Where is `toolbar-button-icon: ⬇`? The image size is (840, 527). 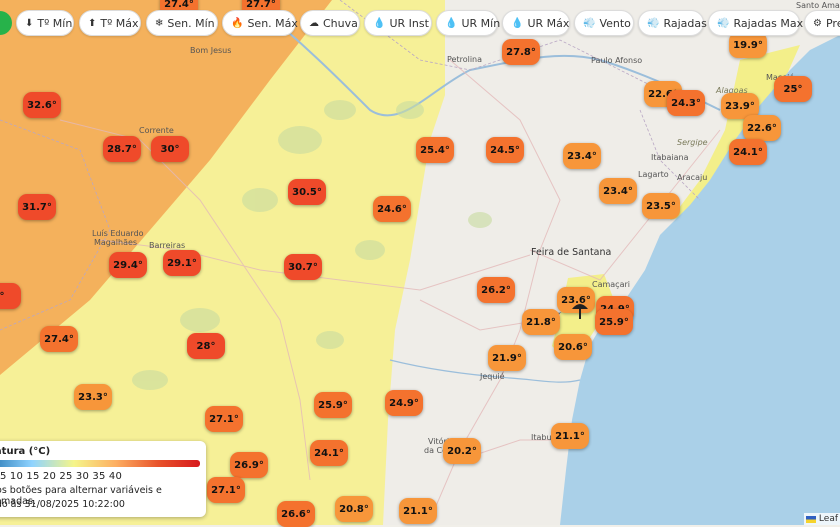
toolbar-button-icon: ⬇ is located at coordinates (29, 23).